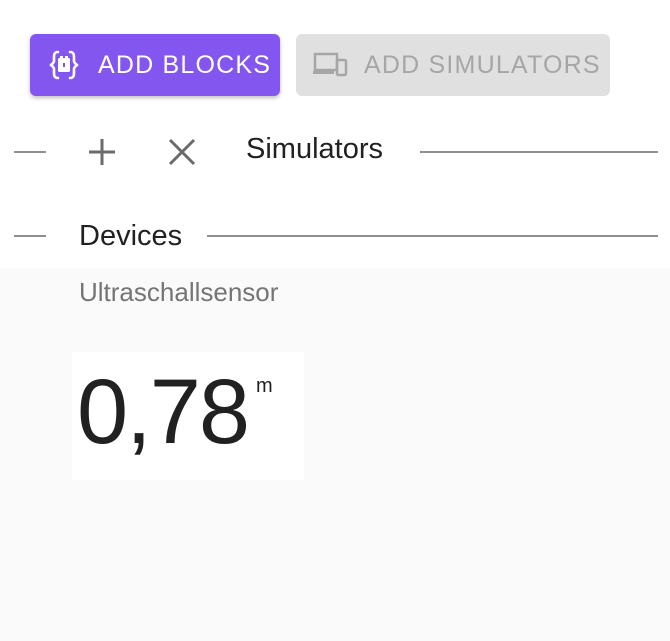 The width and height of the screenshot is (670, 641). Describe the element at coordinates (482, 64) in the screenshot. I see `add-simulators-label: ADD SIMULATORS` at that location.